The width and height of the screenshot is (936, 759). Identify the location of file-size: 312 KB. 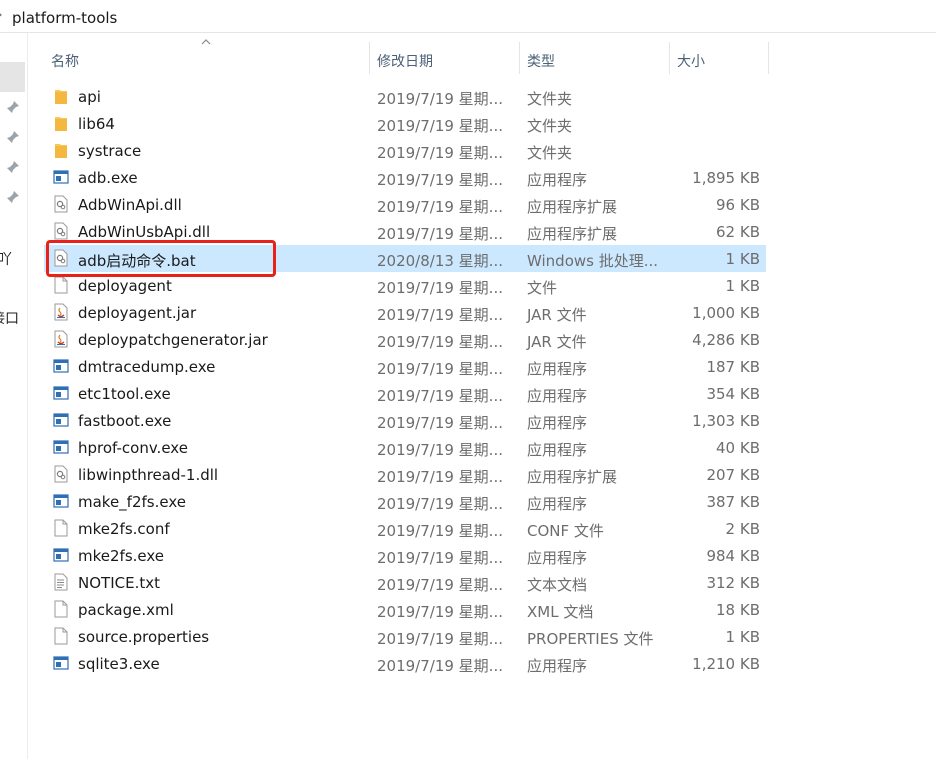
(733, 583).